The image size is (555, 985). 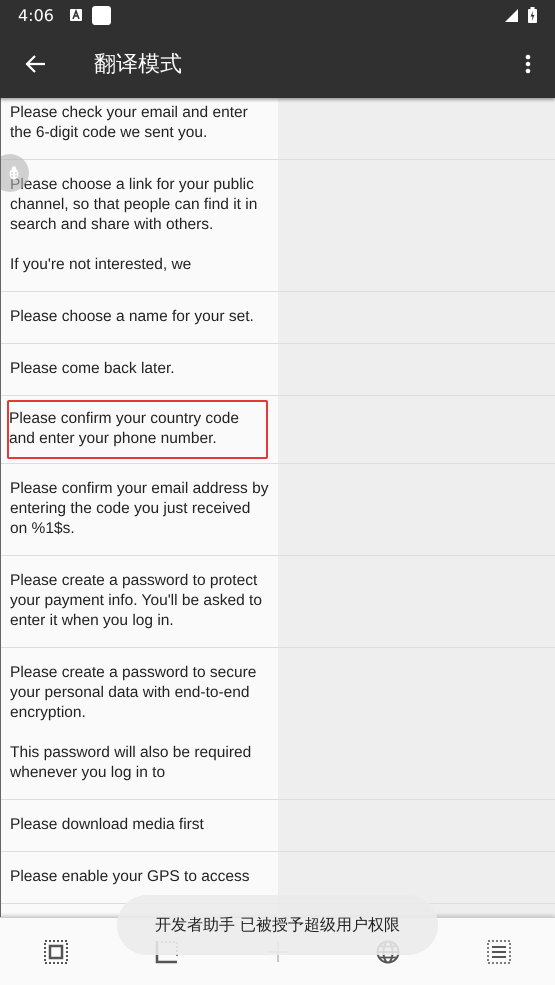 What do you see at coordinates (101, 15) in the screenshot?
I see `square-icon` at bounding box center [101, 15].